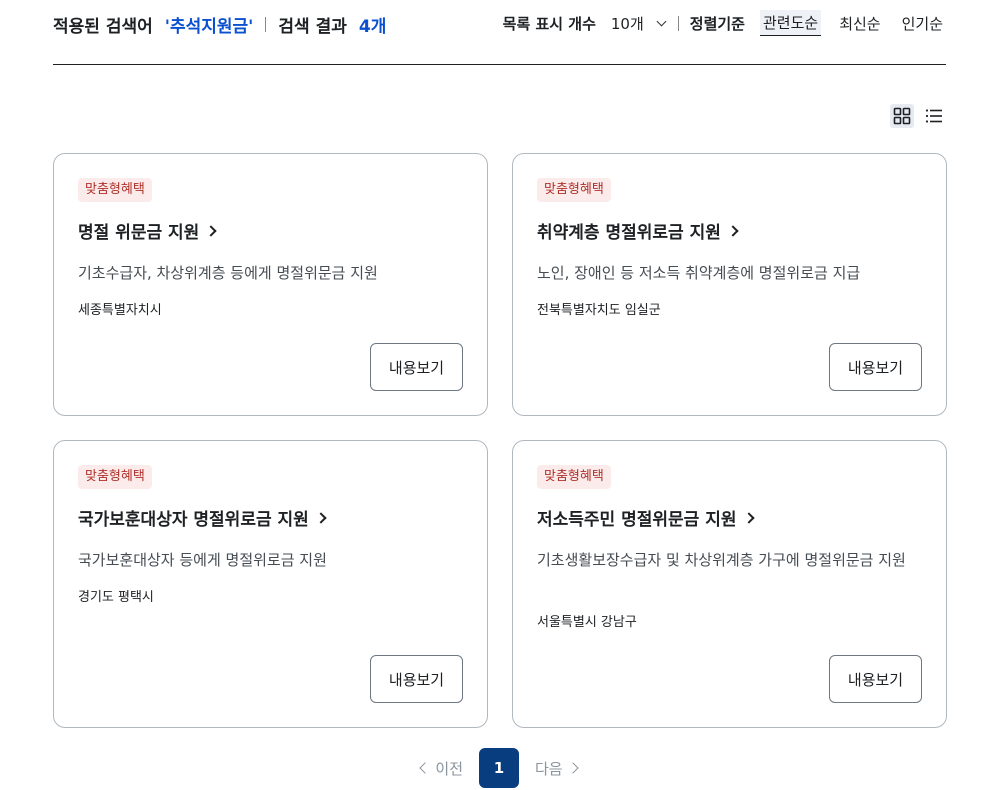 The height and width of the screenshot is (790, 998). What do you see at coordinates (202, 560) in the screenshot?
I see `card-description: 국가보훈대상자 등에게 명절위로금 지원` at bounding box center [202, 560].